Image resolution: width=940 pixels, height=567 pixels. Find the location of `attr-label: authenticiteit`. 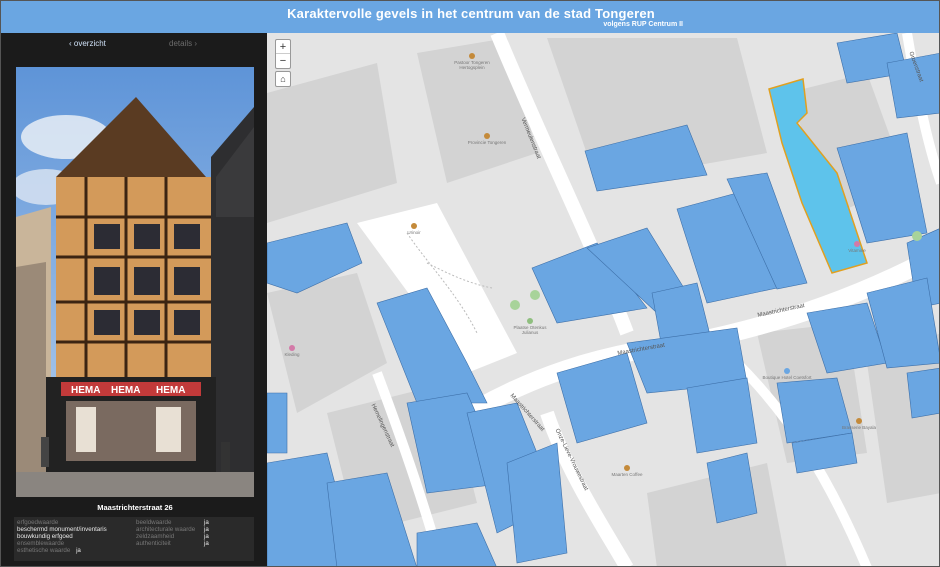

attr-label: authenticiteit is located at coordinates (153, 543).